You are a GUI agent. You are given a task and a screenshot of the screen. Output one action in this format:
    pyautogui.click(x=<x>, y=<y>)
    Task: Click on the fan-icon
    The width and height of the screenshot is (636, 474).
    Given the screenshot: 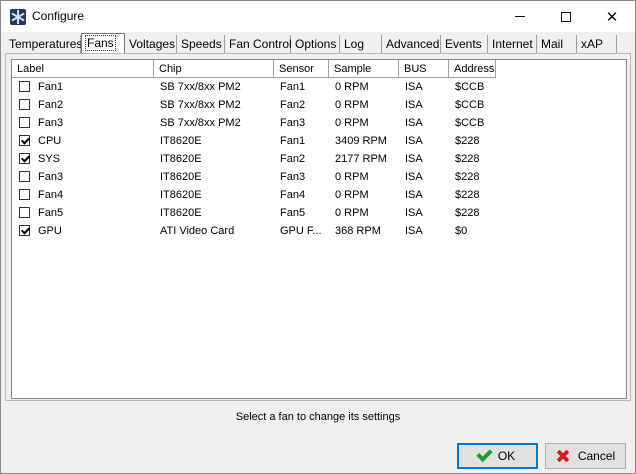 What is the action you would take?
    pyautogui.click(x=18, y=17)
    